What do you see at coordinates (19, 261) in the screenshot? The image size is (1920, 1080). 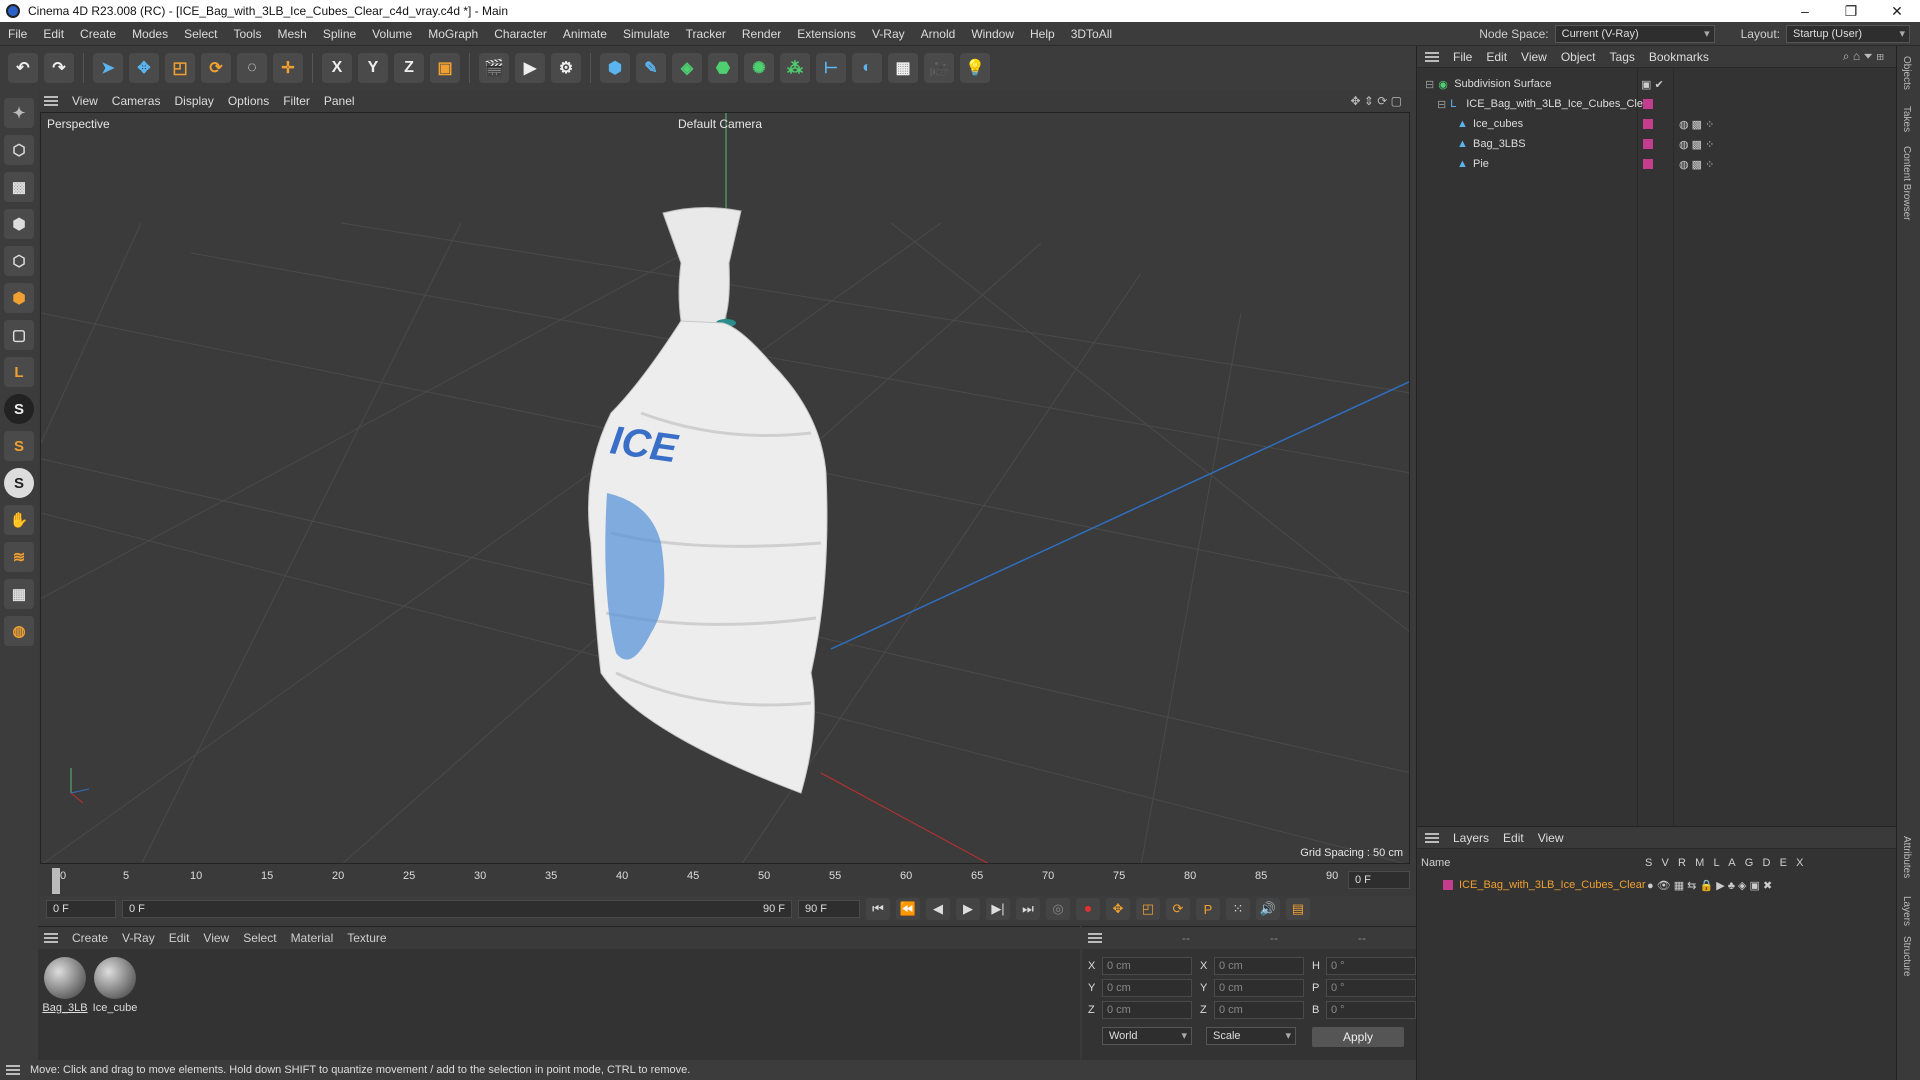 I see `edges-mode-icon: ⬡` at bounding box center [19, 261].